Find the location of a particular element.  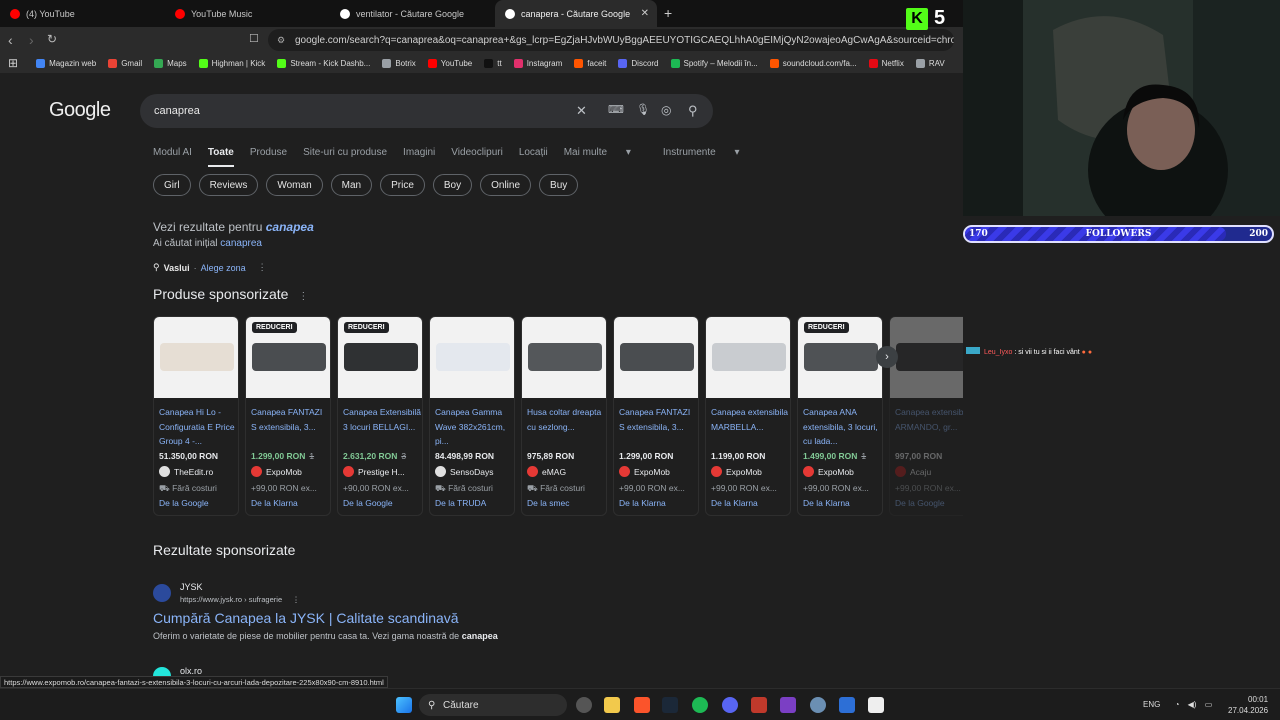

bookmark-item: Gmail is located at coordinates (125, 63).